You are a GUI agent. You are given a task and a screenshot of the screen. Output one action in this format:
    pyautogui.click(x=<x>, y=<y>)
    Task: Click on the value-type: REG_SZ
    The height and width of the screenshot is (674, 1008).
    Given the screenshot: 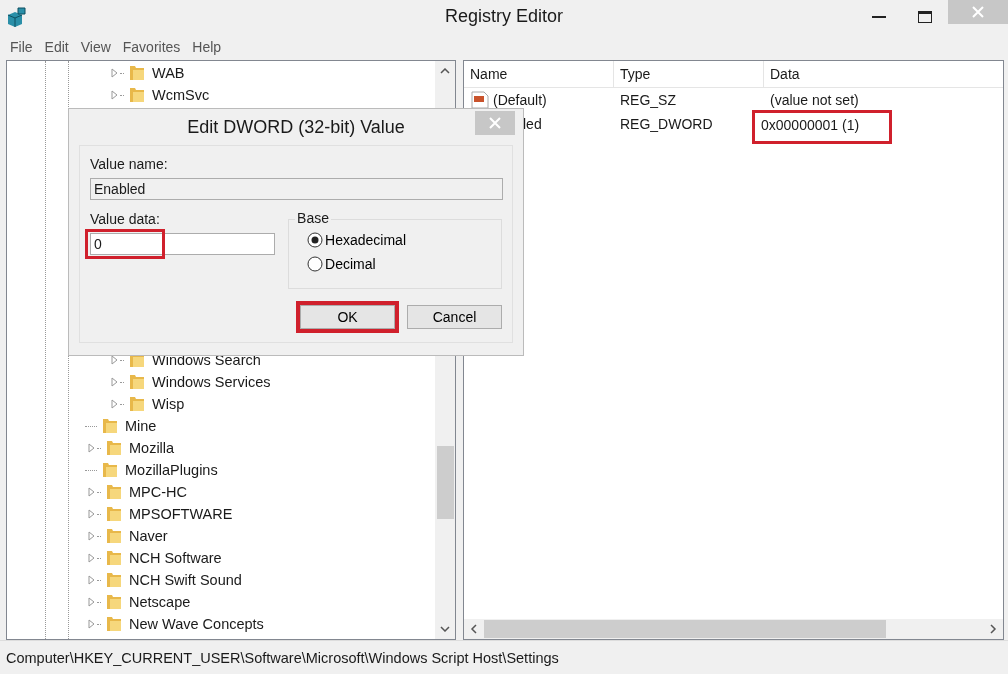 What is the action you would take?
    pyautogui.click(x=648, y=100)
    